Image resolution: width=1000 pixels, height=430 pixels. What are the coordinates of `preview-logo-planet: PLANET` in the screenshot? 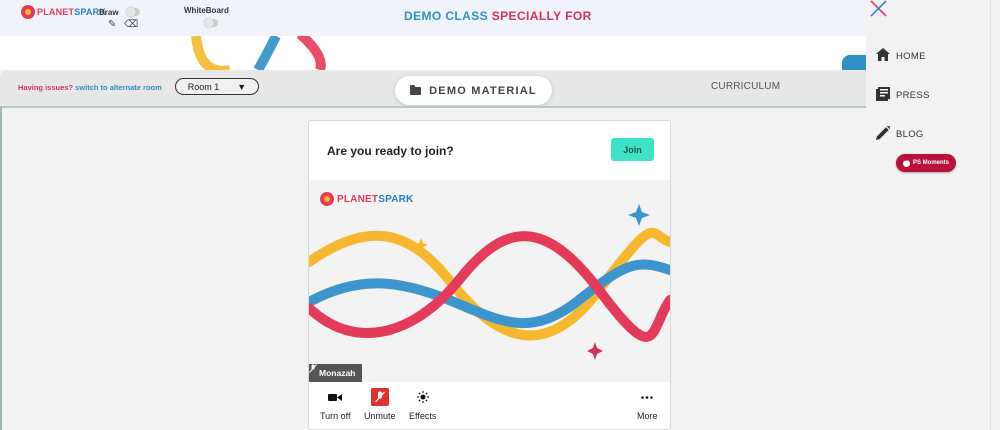 It's located at (358, 199).